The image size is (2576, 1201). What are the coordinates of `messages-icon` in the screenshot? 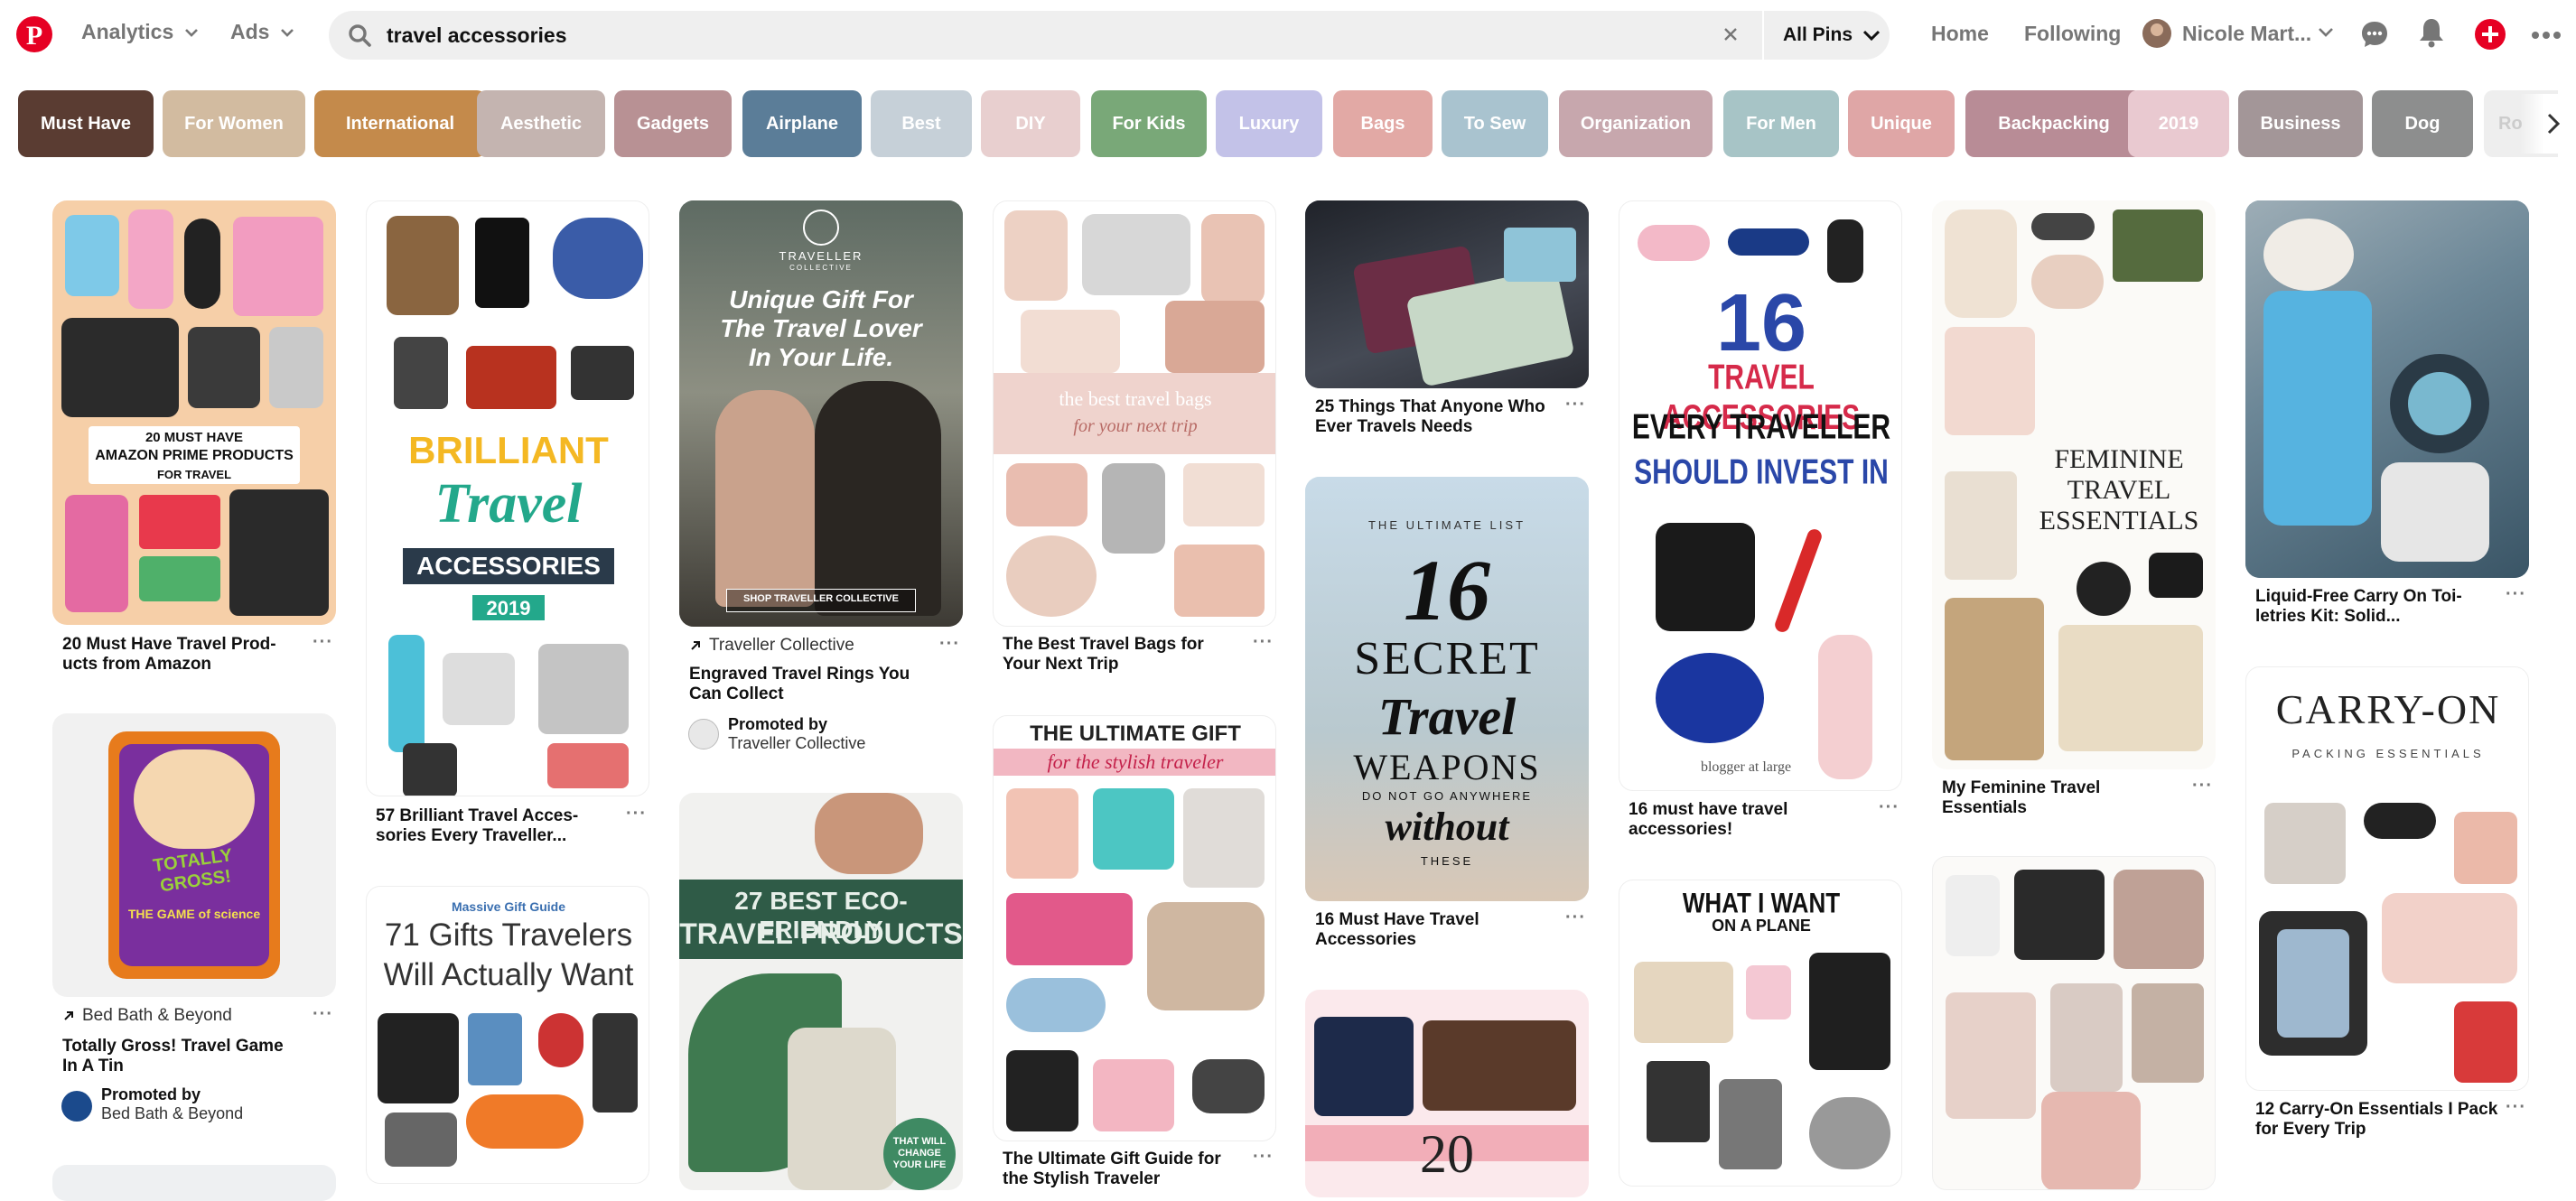 It's located at (2374, 34).